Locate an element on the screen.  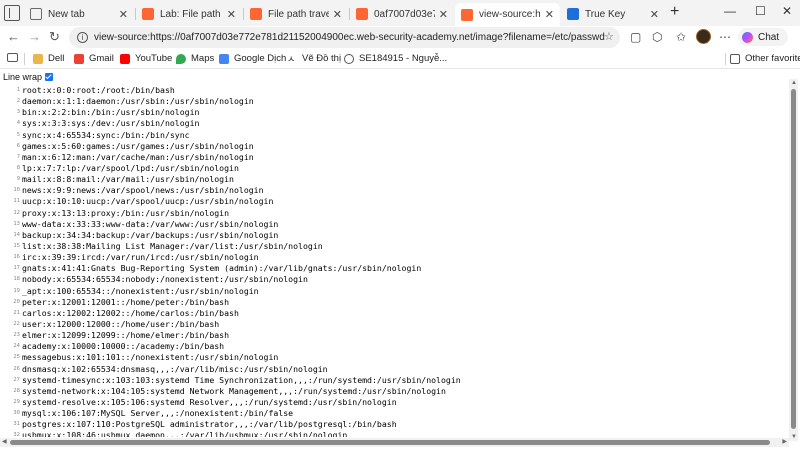
bookmark-google-dich: Google Dịch is located at coordinates (252, 58).